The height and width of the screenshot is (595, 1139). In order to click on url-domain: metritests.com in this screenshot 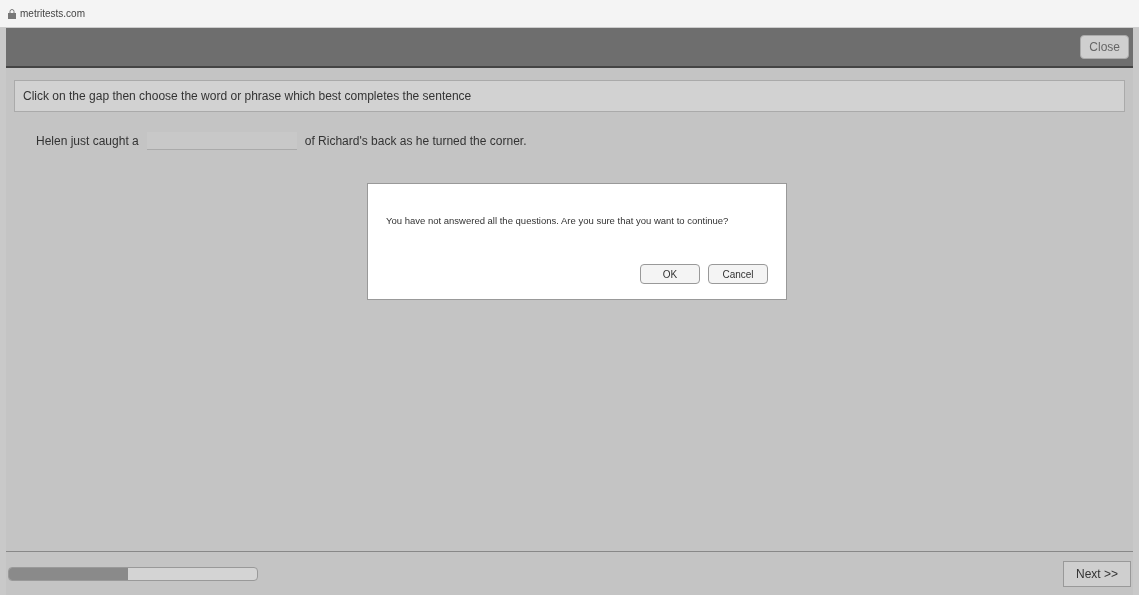, I will do `click(52, 14)`.